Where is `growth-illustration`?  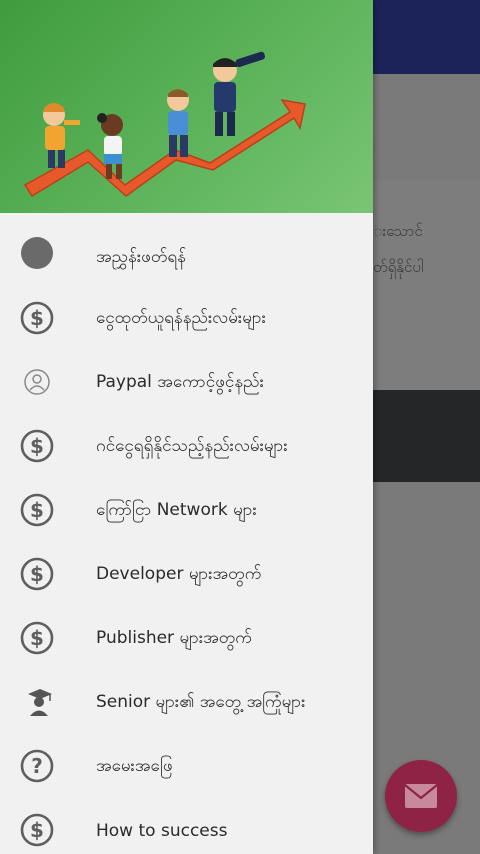
growth-illustration is located at coordinates (164, 124).